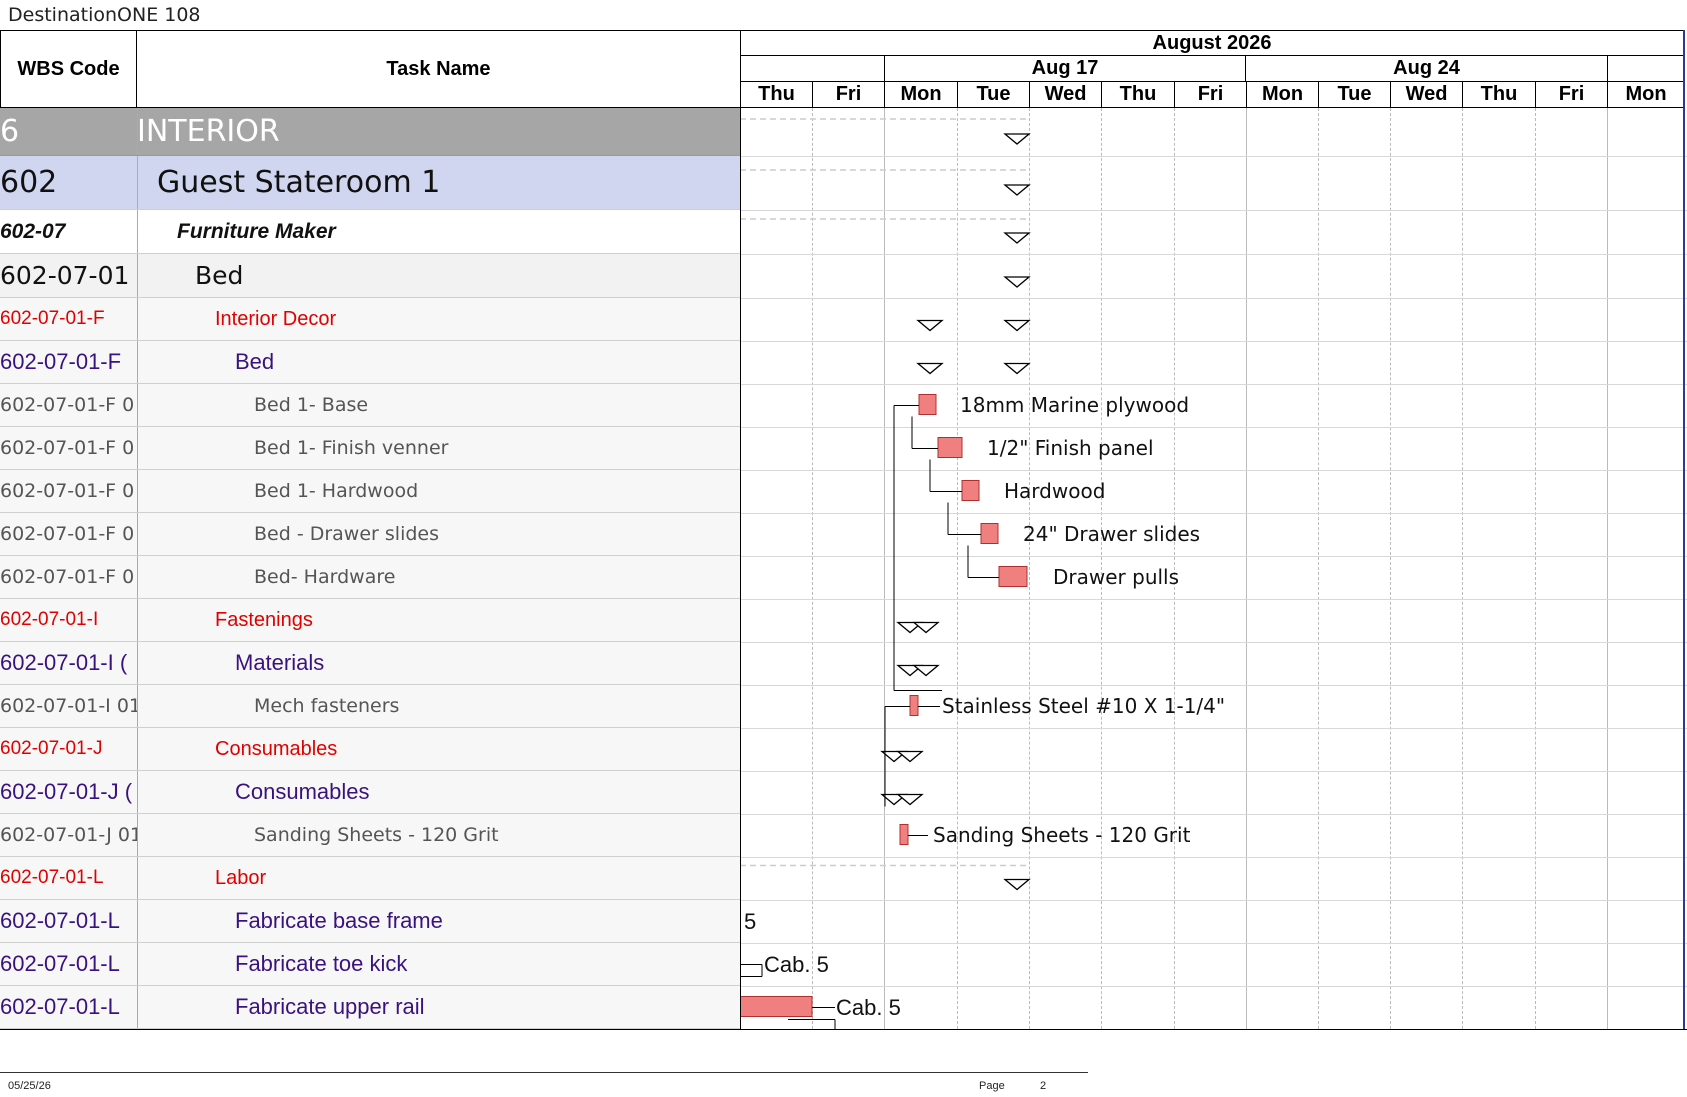  What do you see at coordinates (438, 577) in the screenshot?
I see `task-name-cell: Bed- Hardware` at bounding box center [438, 577].